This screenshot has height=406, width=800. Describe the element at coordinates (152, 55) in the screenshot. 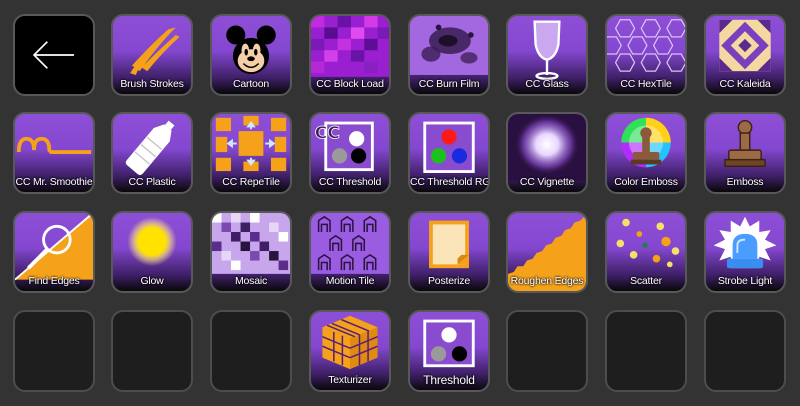

I see `effect-key-brush-strokes: Brush Strokes` at that location.